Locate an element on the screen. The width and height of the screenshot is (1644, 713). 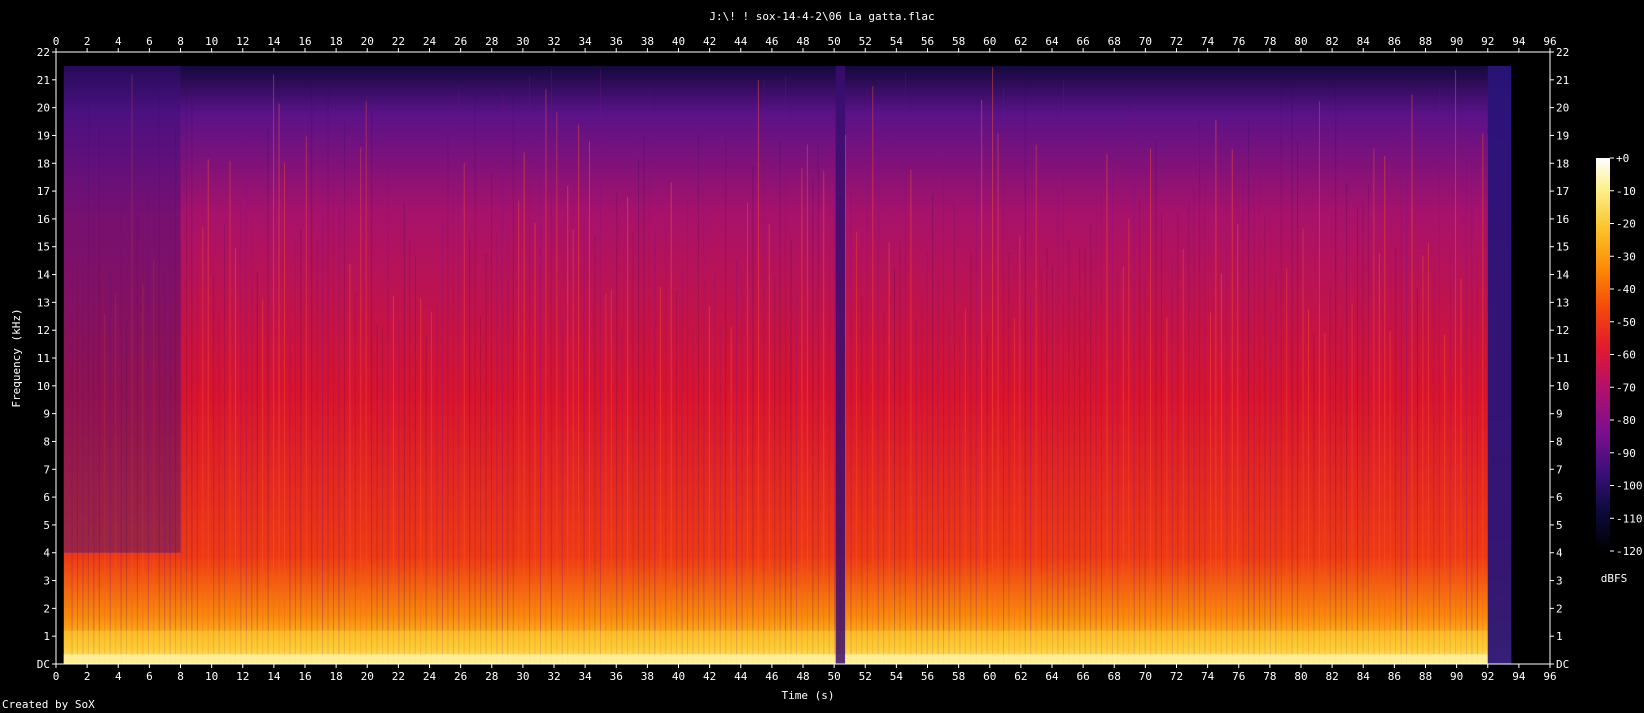
colorbar-label: dBFS is located at coordinates (1614, 578).